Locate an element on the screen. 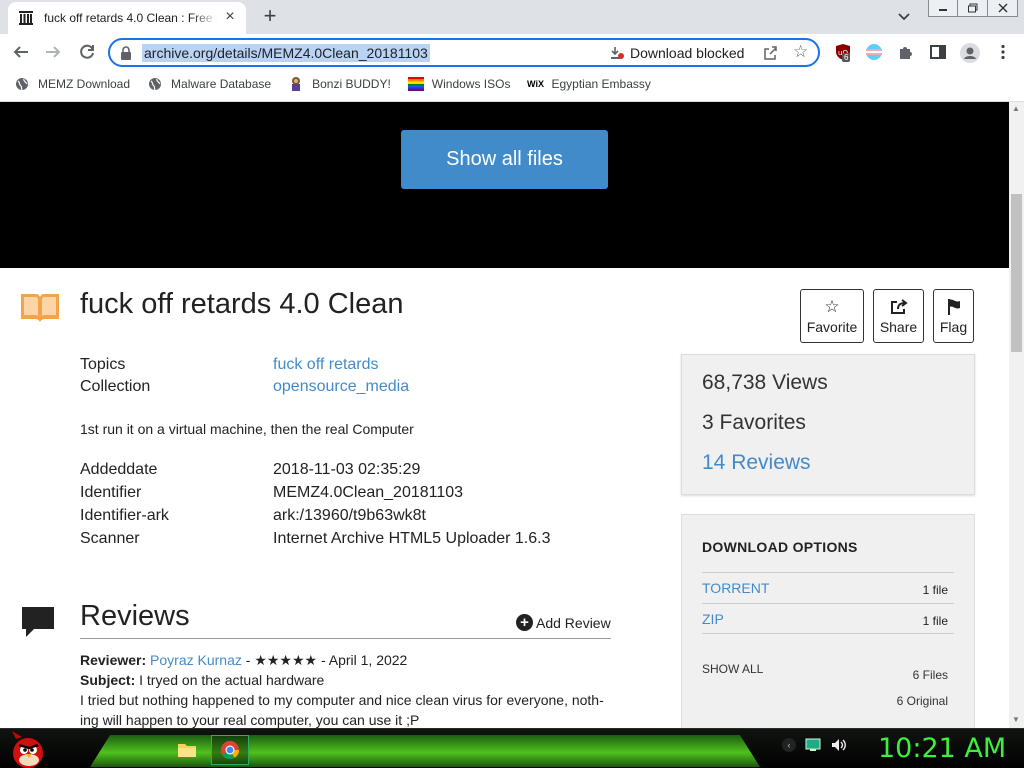 This screenshot has height=768, width=1024. folder-icon is located at coordinates (187, 750).